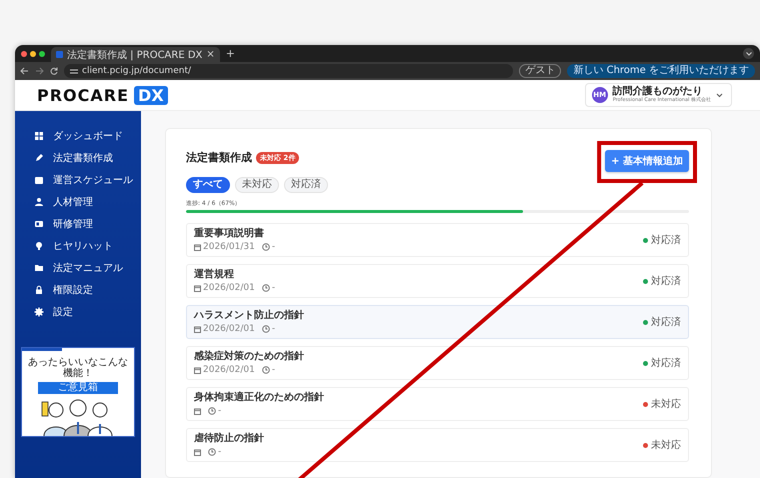 The height and width of the screenshot is (478, 760). Describe the element at coordinates (208, 185) in the screenshot. I see `filter-tab: すべて` at that location.